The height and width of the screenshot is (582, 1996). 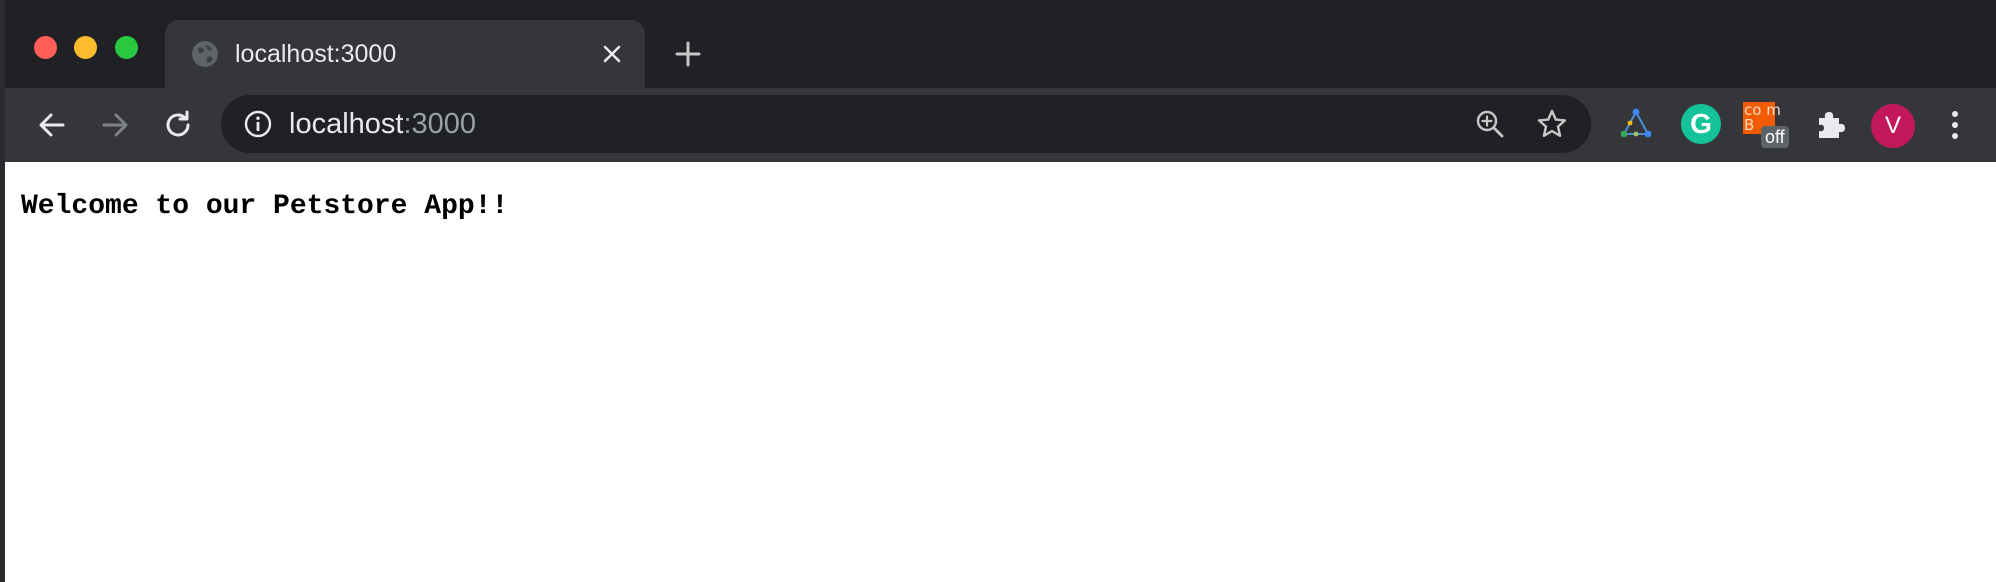 What do you see at coordinates (1765, 124) in the screenshot?
I see `combo-extension-button: co m B off` at bounding box center [1765, 124].